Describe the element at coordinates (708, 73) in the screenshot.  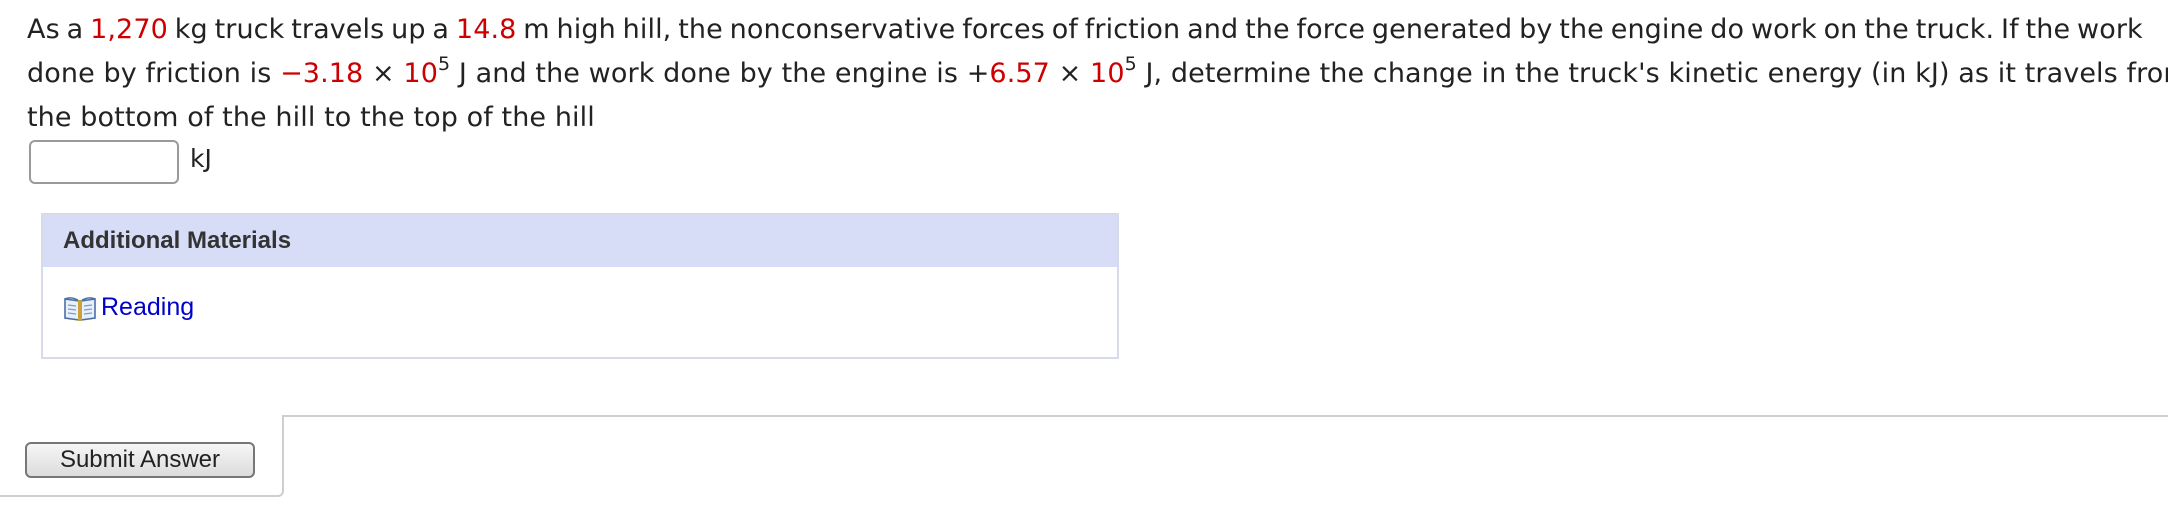
I see `question-text-segment: J and the work done by the engine is` at that location.